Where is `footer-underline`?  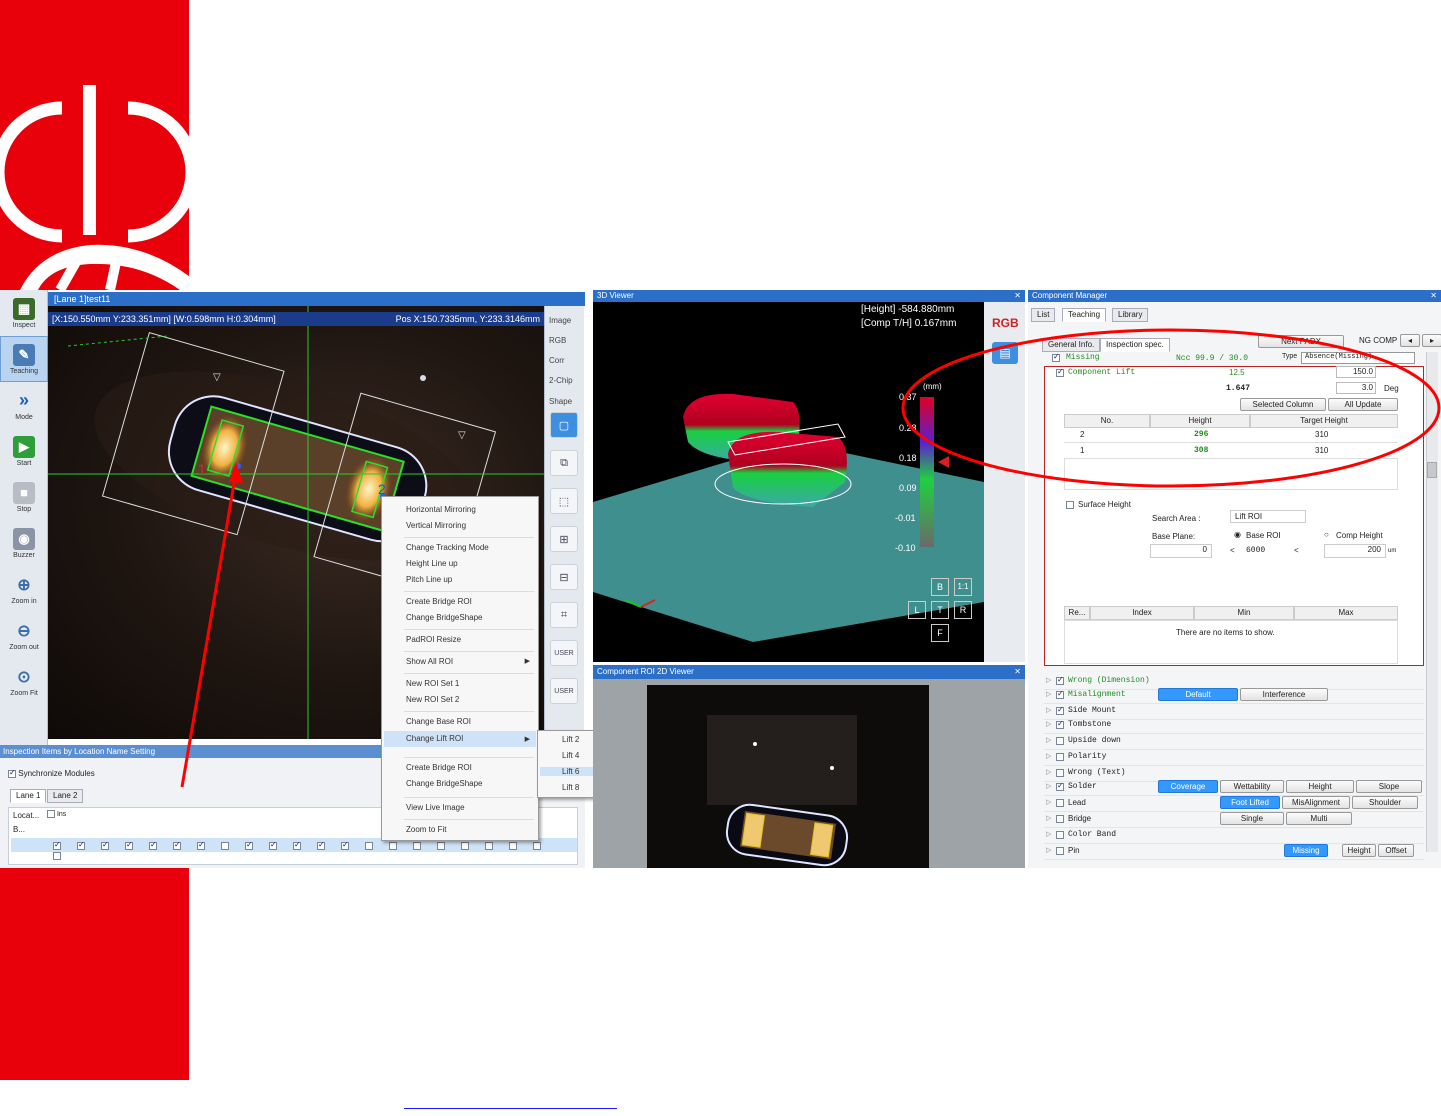
footer-underline is located at coordinates (510, 1108).